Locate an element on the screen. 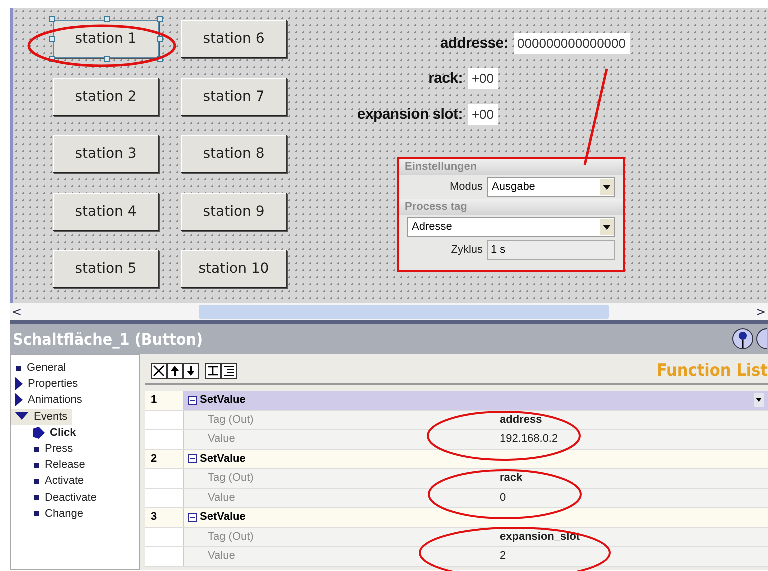  row-number: 3 is located at coordinates (164, 517).